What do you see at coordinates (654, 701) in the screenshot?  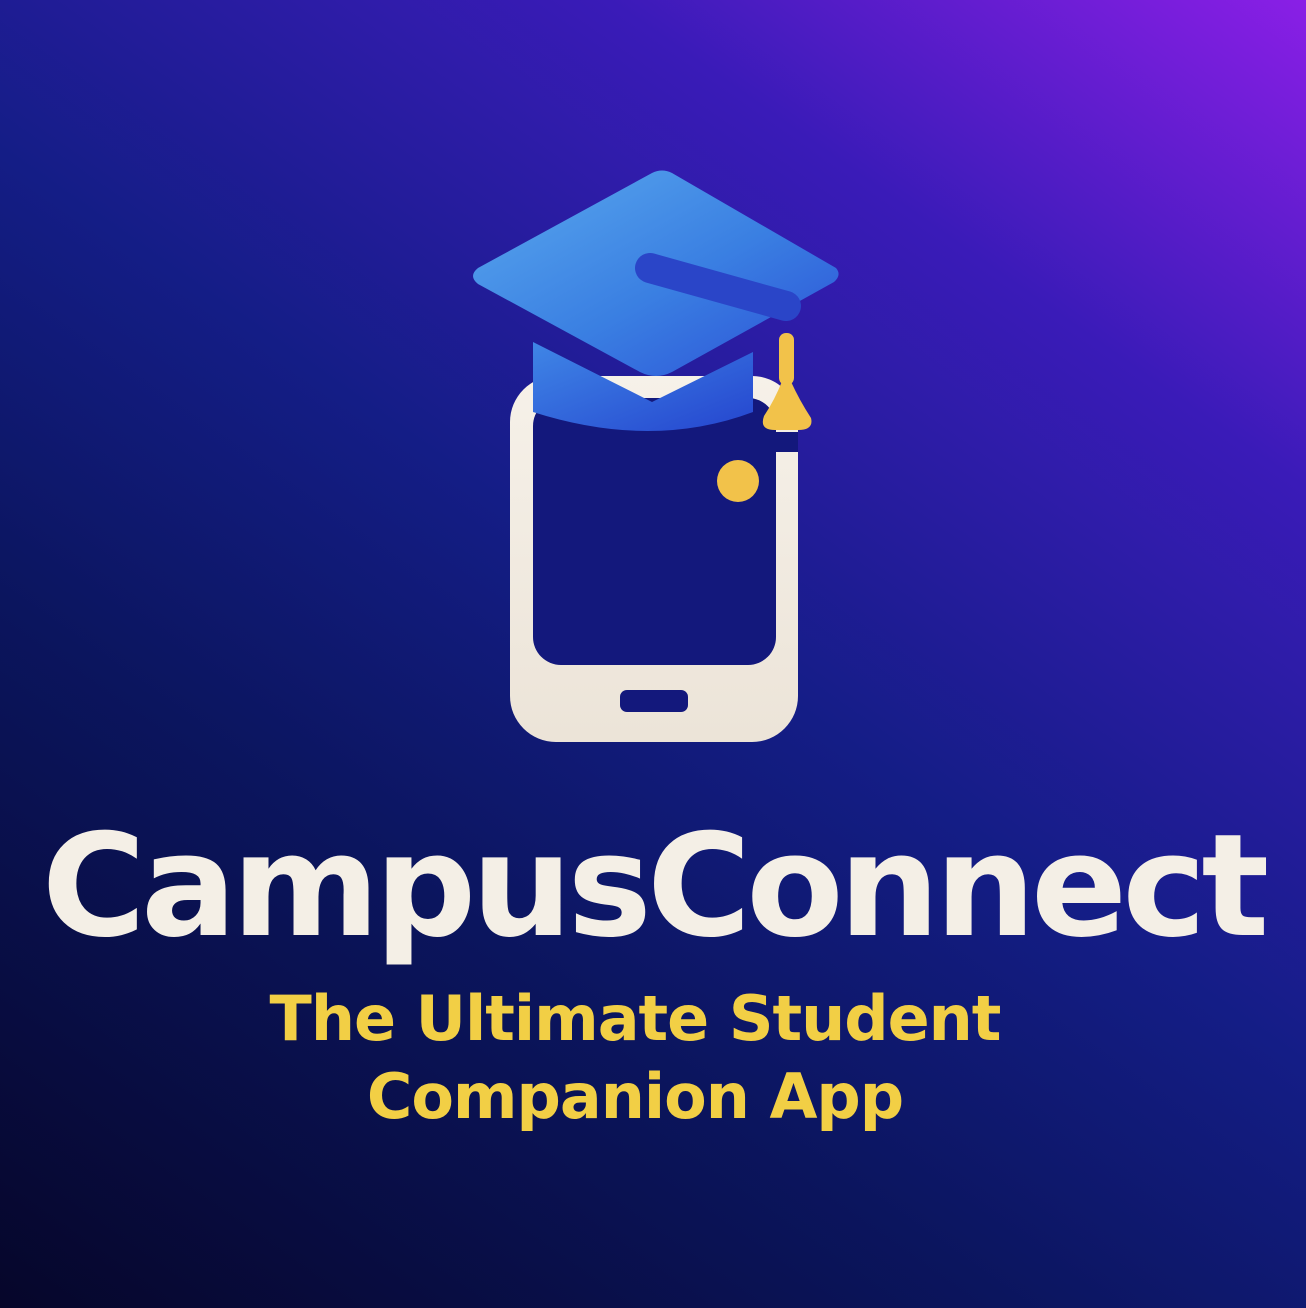 I see `home-button` at bounding box center [654, 701].